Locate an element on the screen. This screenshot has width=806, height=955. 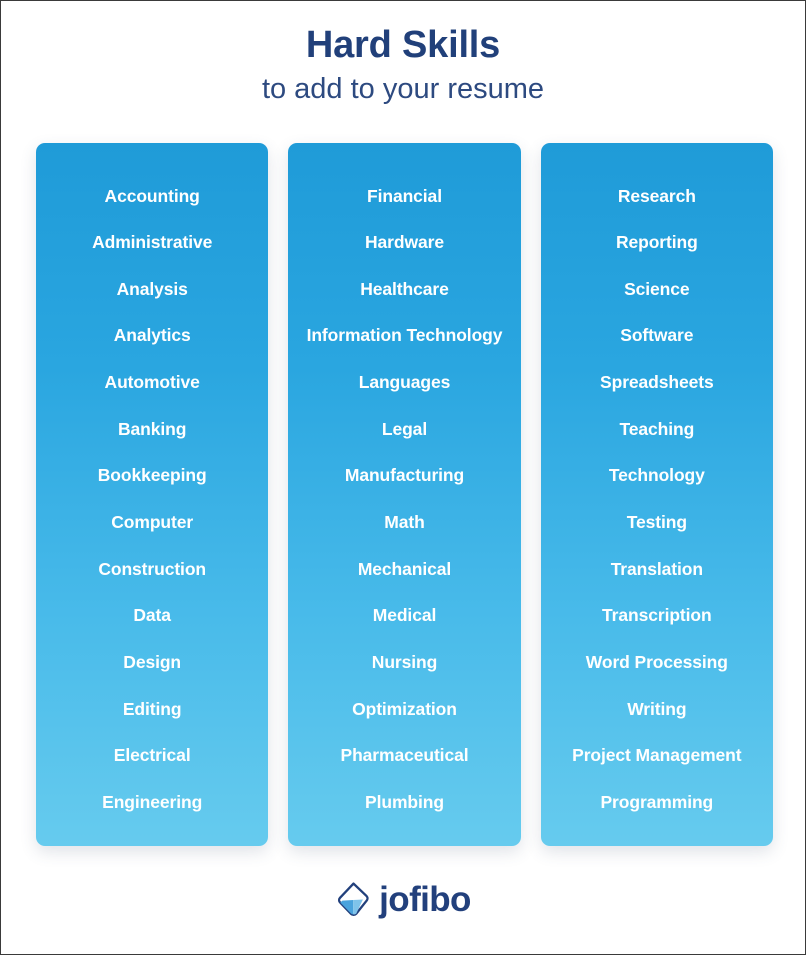
skill-item: Manufacturing is located at coordinates (404, 475).